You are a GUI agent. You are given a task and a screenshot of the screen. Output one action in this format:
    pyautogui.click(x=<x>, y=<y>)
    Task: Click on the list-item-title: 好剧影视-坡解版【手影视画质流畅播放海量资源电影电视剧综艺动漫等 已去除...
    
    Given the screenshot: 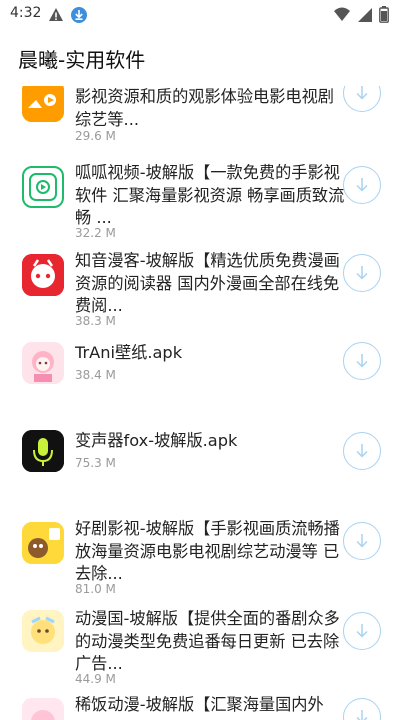 What is the action you would take?
    pyautogui.click(x=207, y=551)
    